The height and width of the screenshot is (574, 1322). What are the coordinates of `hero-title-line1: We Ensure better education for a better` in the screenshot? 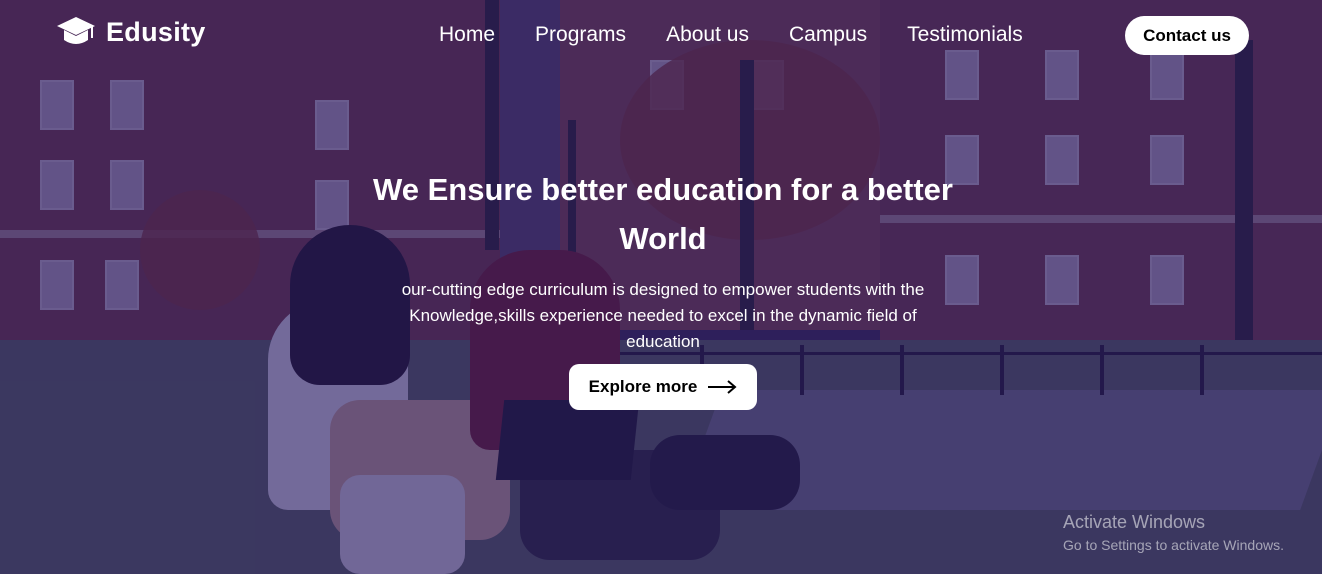 It's located at (663, 189).